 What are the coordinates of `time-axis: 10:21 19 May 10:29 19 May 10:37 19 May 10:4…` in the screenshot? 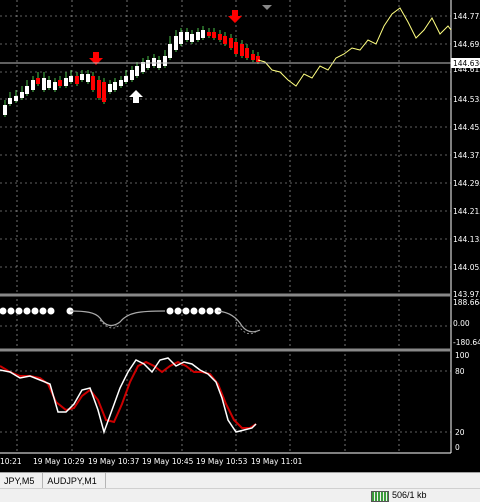 It's located at (151, 461).